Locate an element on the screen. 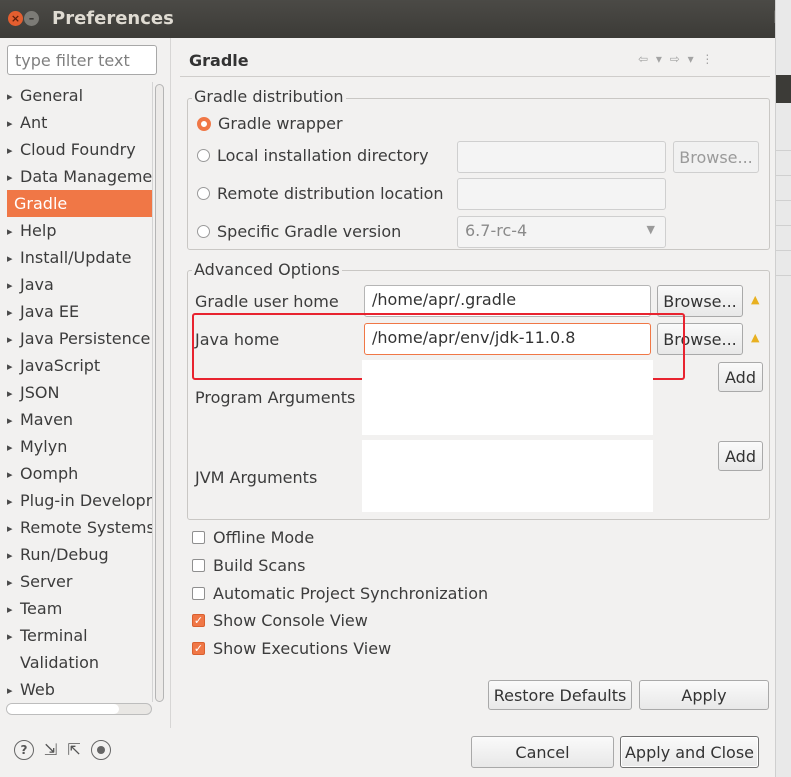 The image size is (791, 777). tree-item-label: Plug-in Developr is located at coordinates (86, 500).